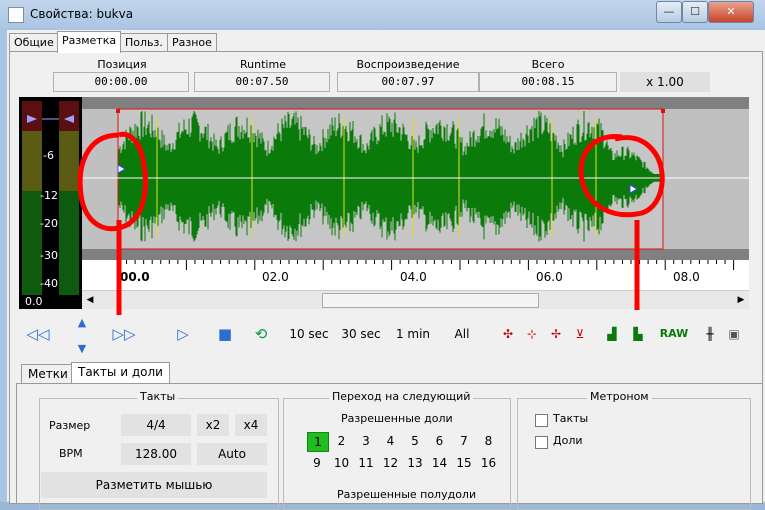  What do you see at coordinates (122, 64) in the screenshot?
I see `position-label: Позиция` at bounding box center [122, 64].